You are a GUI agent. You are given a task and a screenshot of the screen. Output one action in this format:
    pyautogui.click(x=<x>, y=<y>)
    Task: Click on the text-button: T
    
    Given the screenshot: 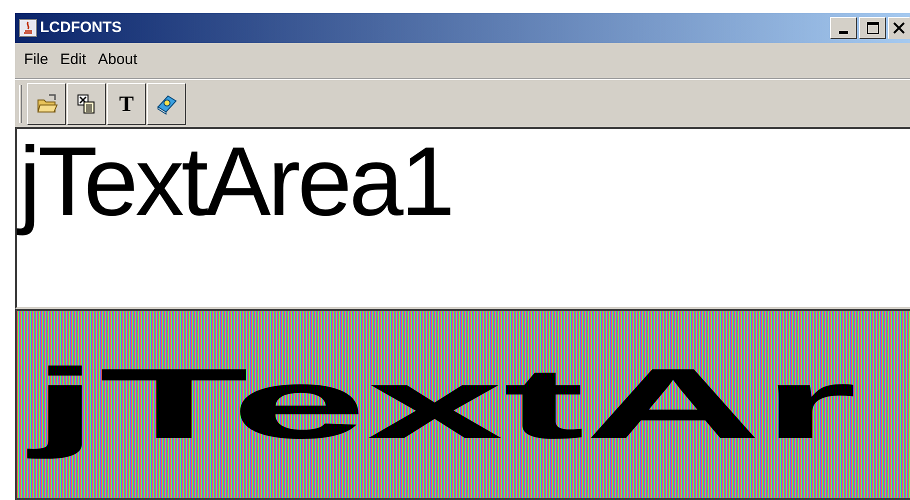 What is the action you would take?
    pyautogui.click(x=126, y=103)
    